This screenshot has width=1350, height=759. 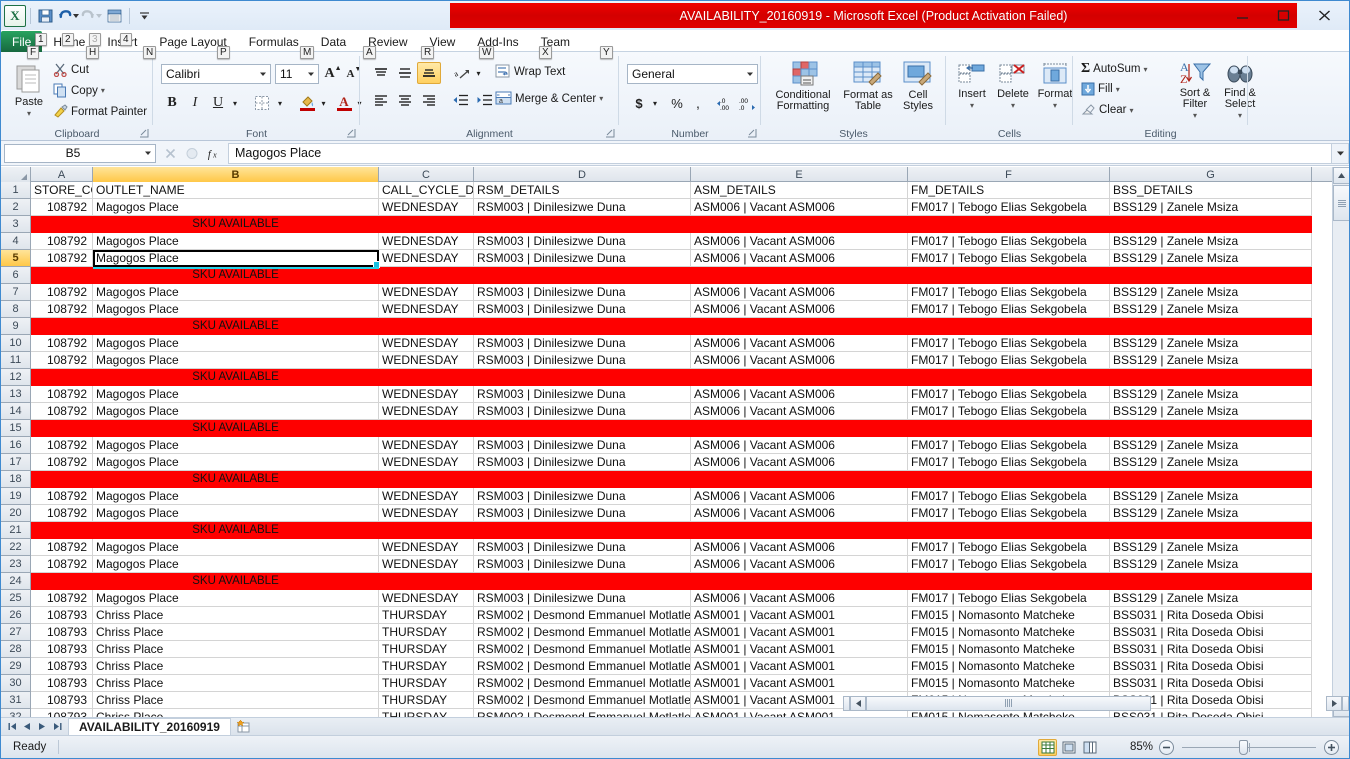 I want to click on cell-B11: Magogos Place, so click(x=236, y=360).